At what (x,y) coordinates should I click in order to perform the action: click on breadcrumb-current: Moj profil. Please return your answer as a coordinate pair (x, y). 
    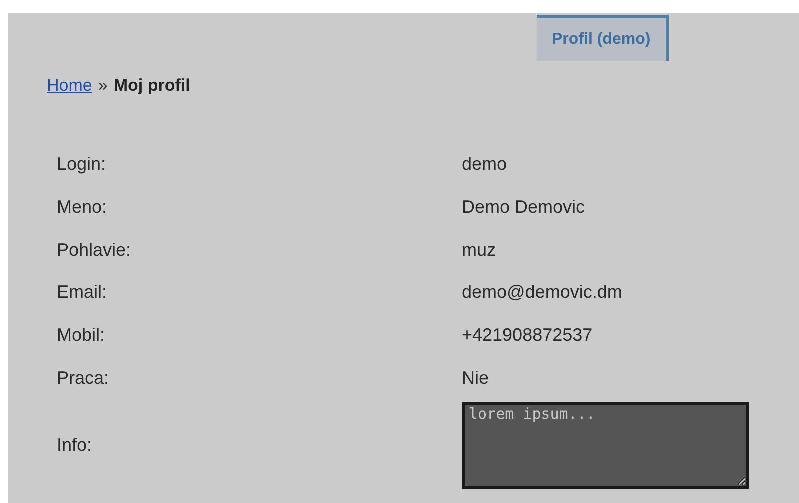
    Looking at the image, I should click on (152, 86).